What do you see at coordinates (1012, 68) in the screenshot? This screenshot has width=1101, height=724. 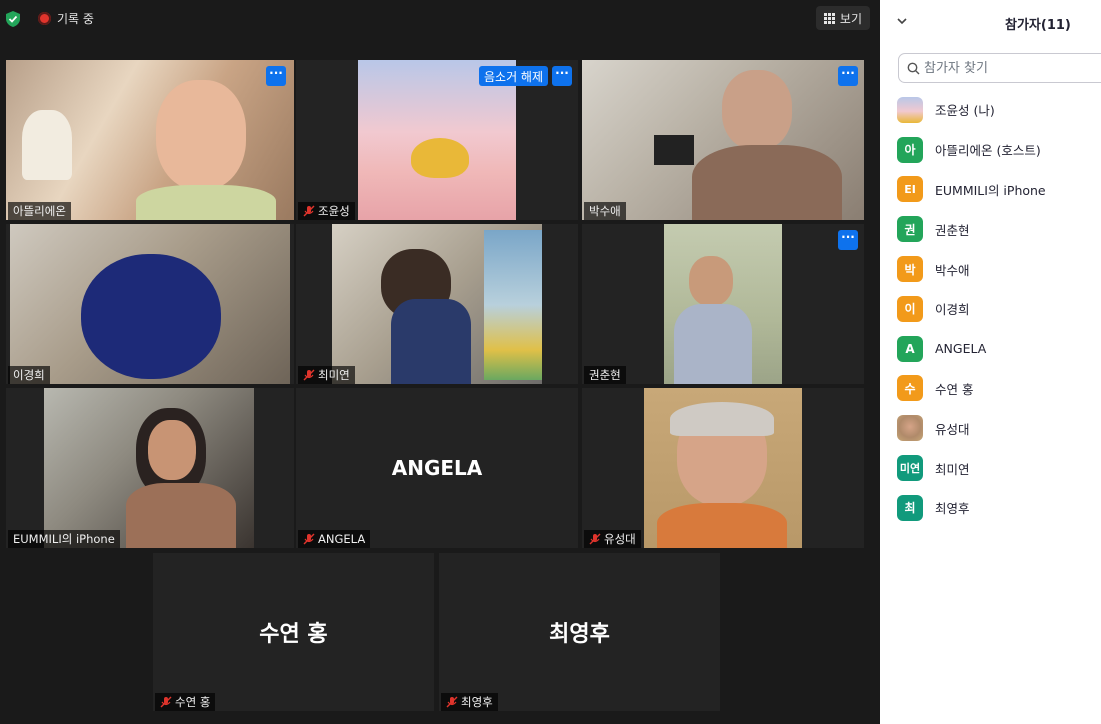 I see `participant-search-input` at bounding box center [1012, 68].